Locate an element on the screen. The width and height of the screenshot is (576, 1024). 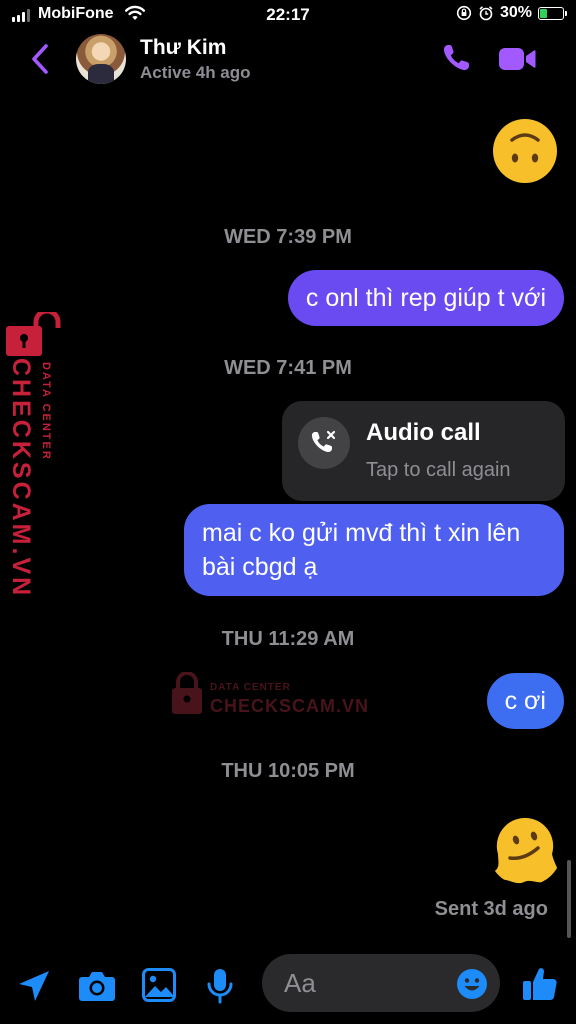
missed-call-icon is located at coordinates (324, 443).